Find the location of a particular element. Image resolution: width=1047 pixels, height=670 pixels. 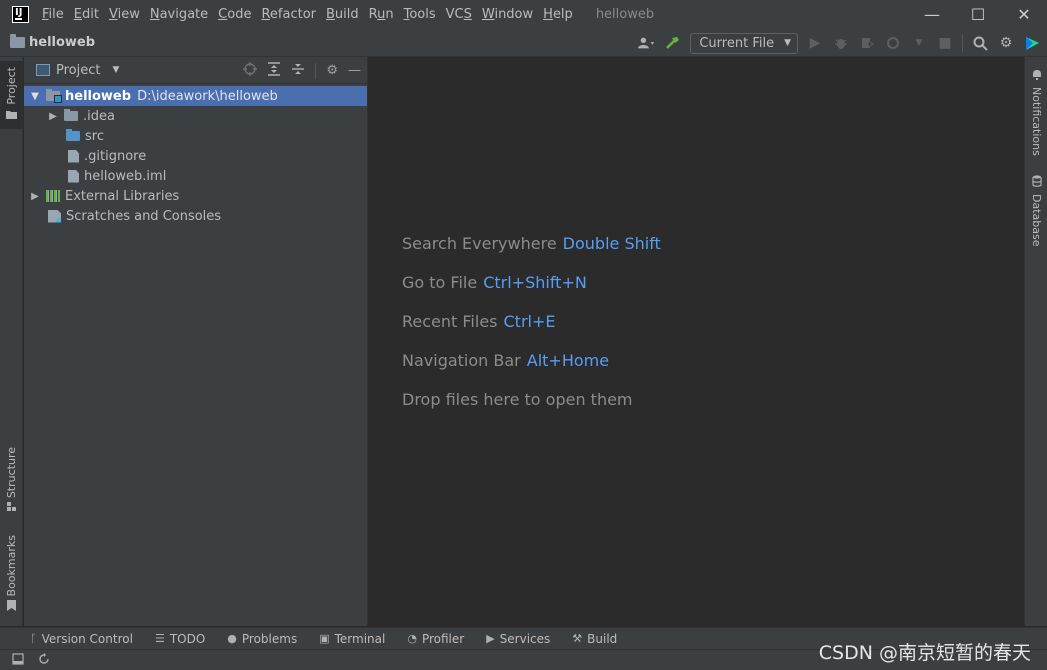

run-configuration-label: Current File is located at coordinates (737, 43).